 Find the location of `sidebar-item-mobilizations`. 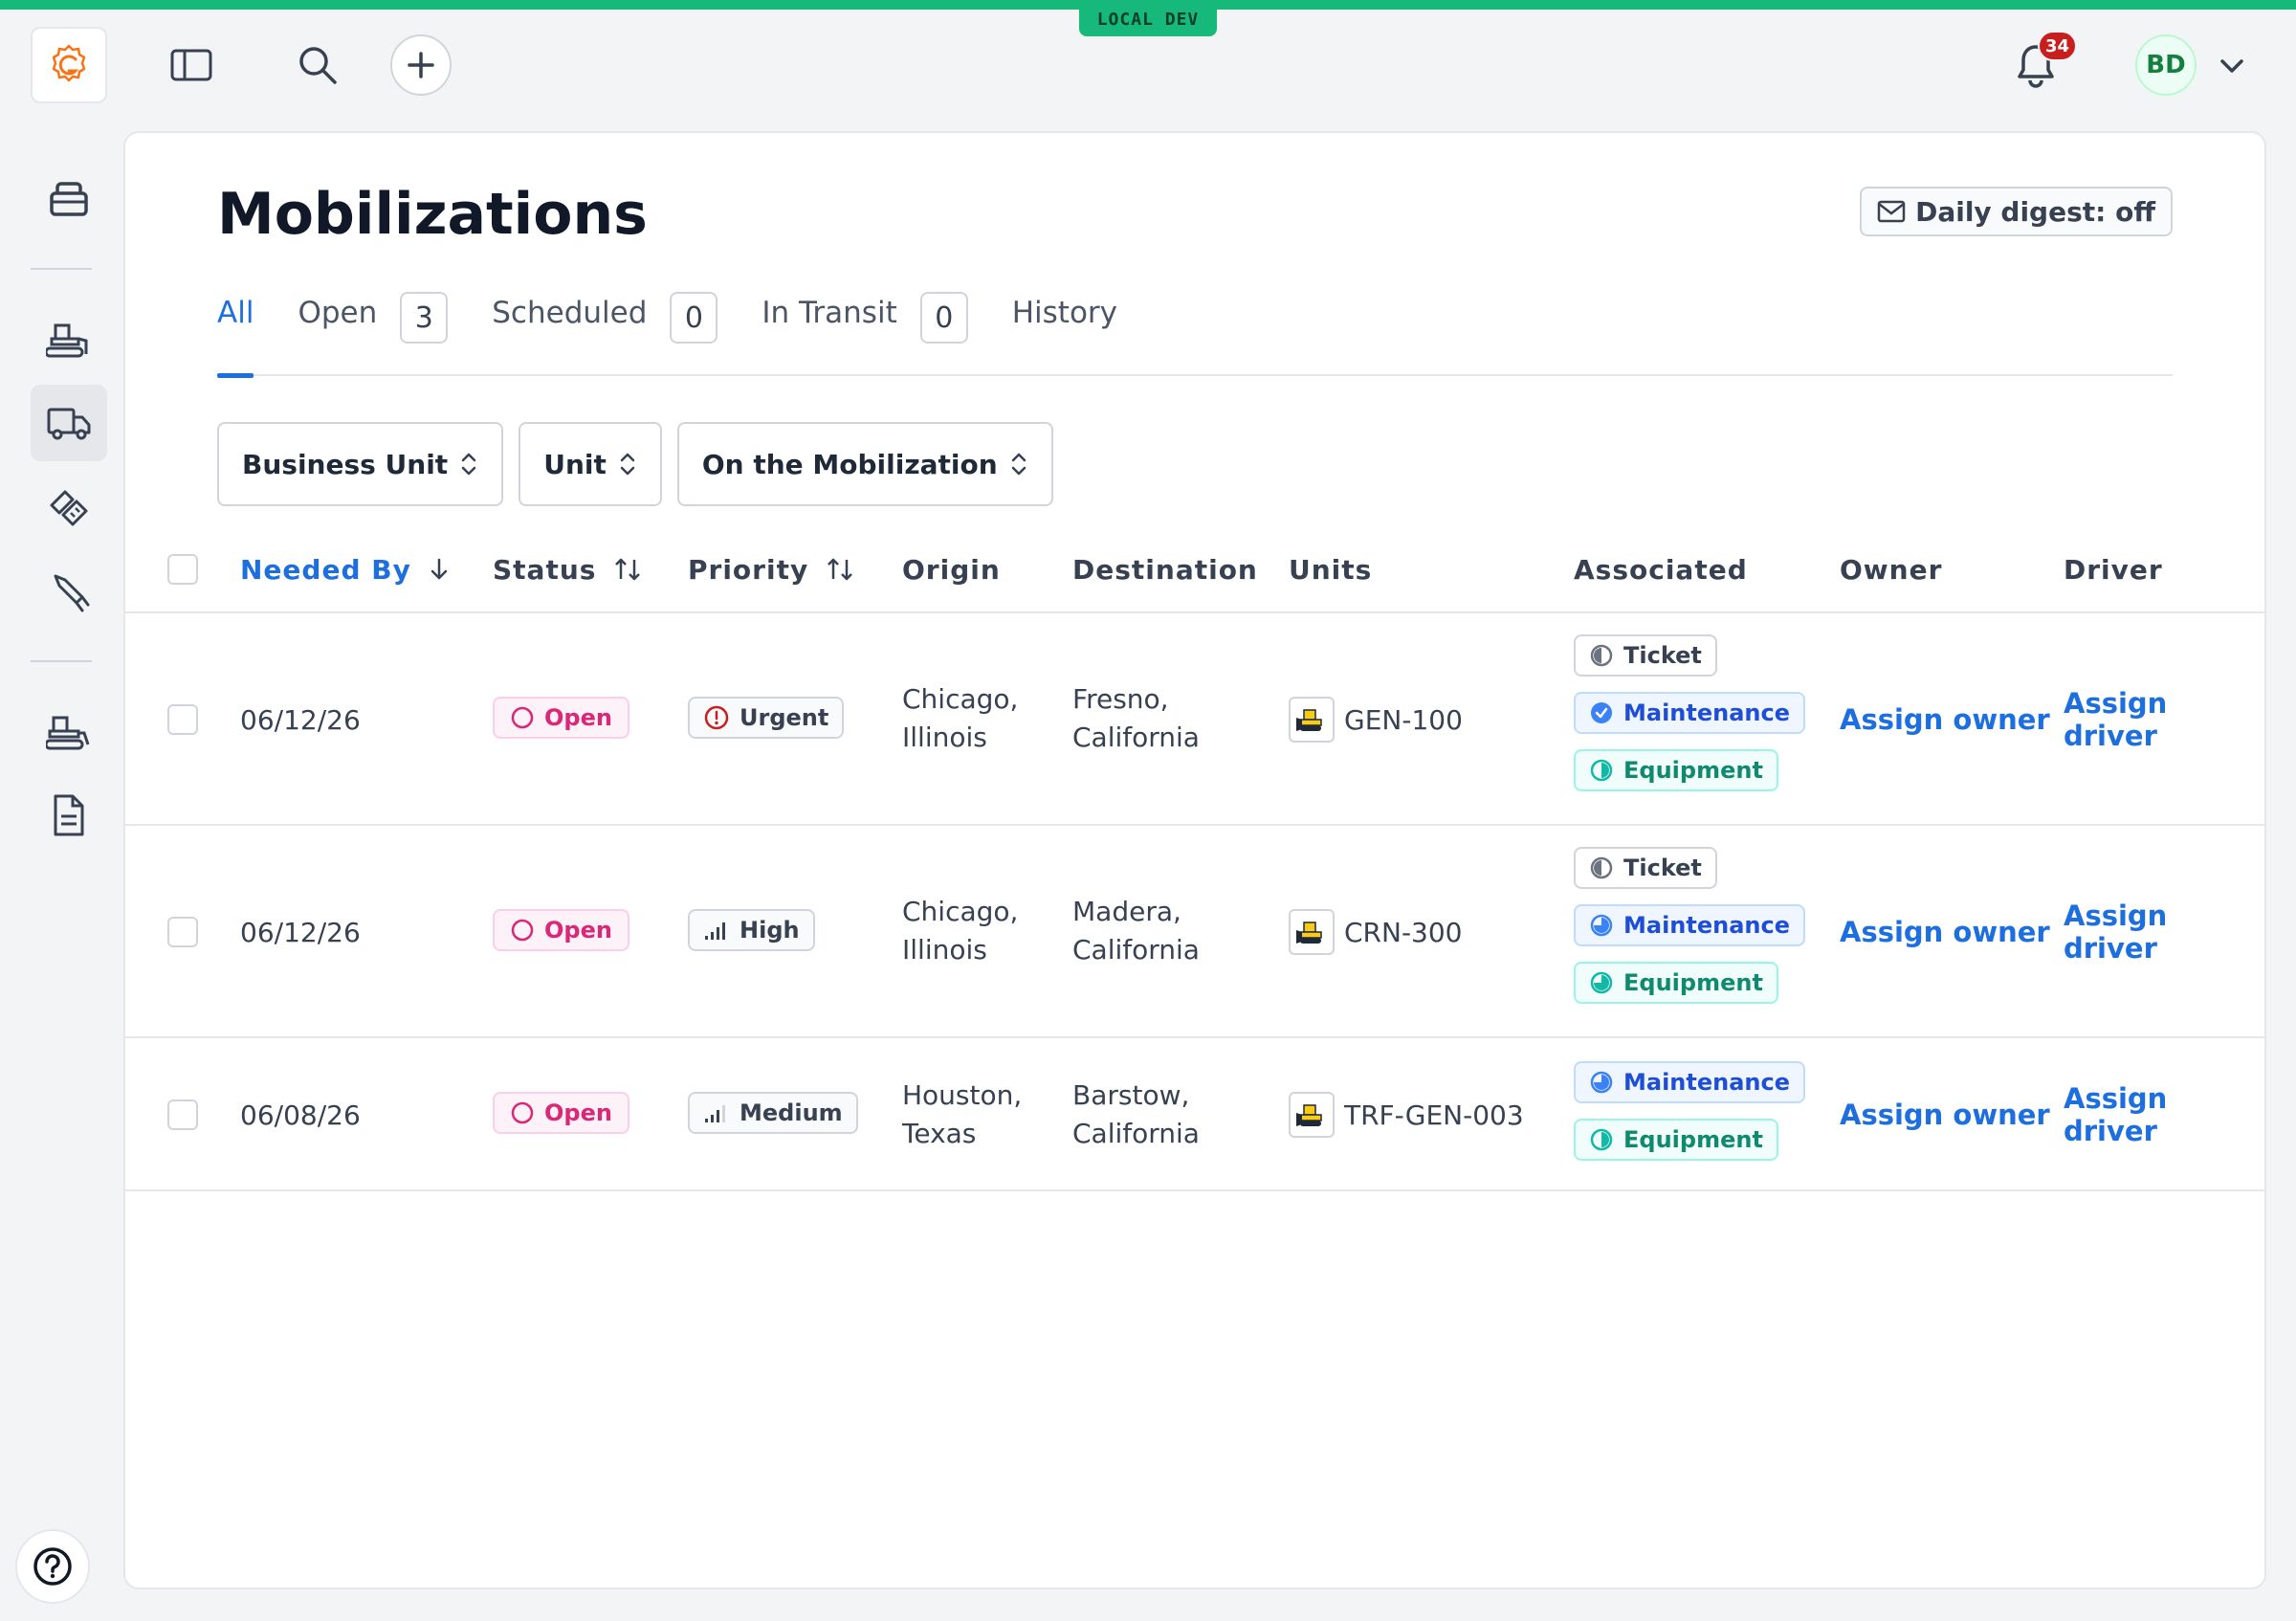

sidebar-item-mobilizations is located at coordinates (69, 423).